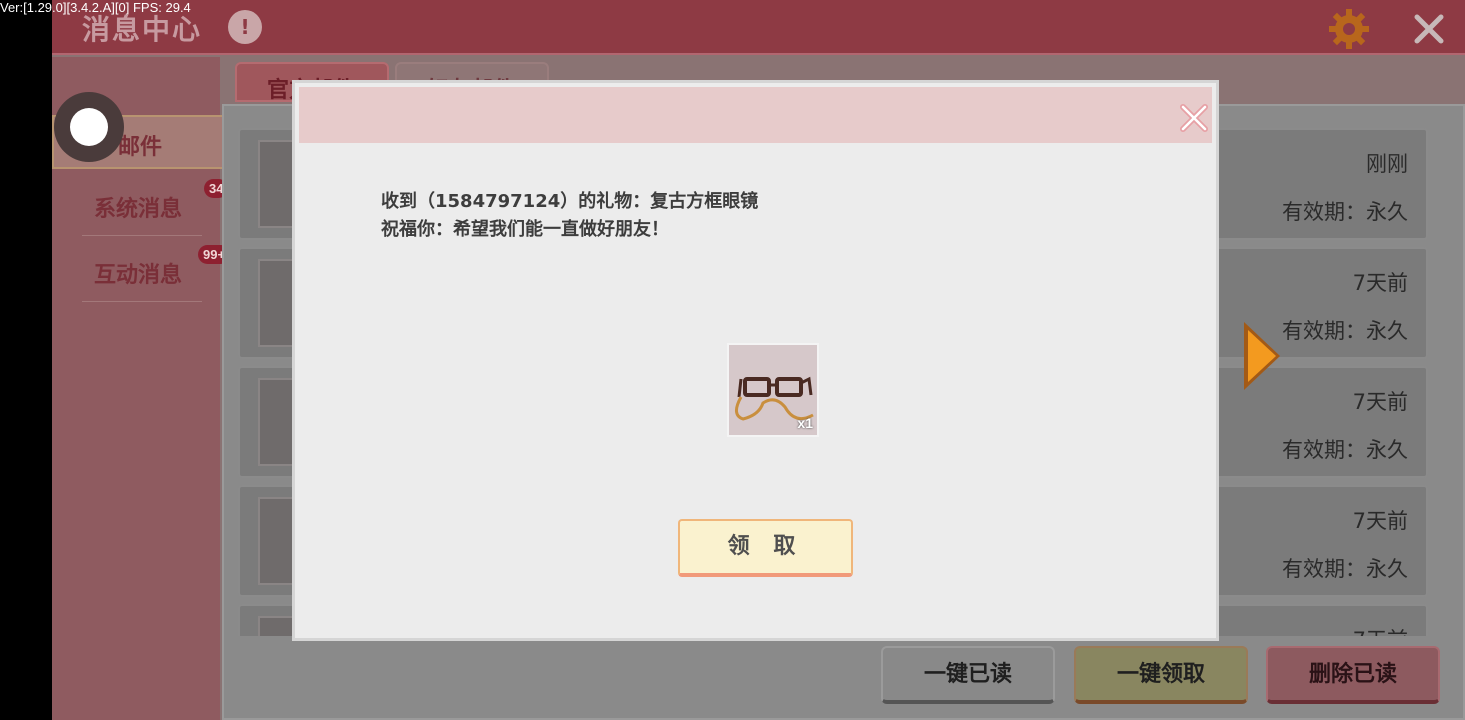 Image resolution: width=1465 pixels, height=720 pixels. Describe the element at coordinates (1387, 164) in the screenshot. I see `mail-time: 刚刚` at that location.